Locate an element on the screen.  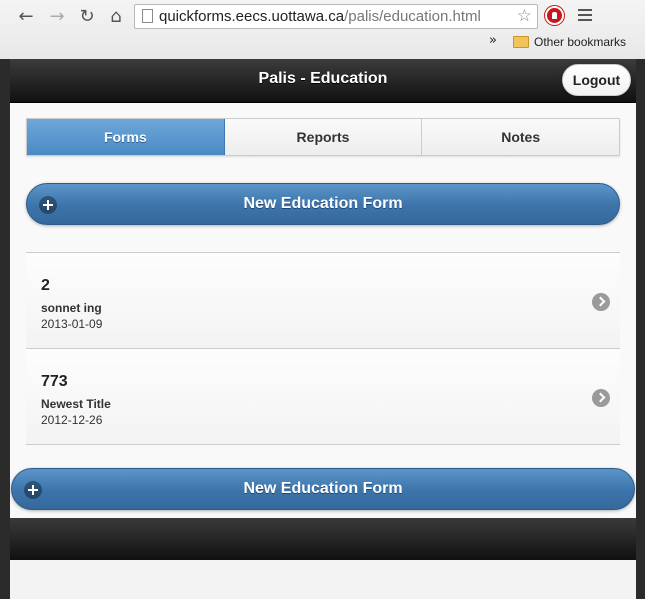
bookmarks-overflow: » is located at coordinates (493, 40).